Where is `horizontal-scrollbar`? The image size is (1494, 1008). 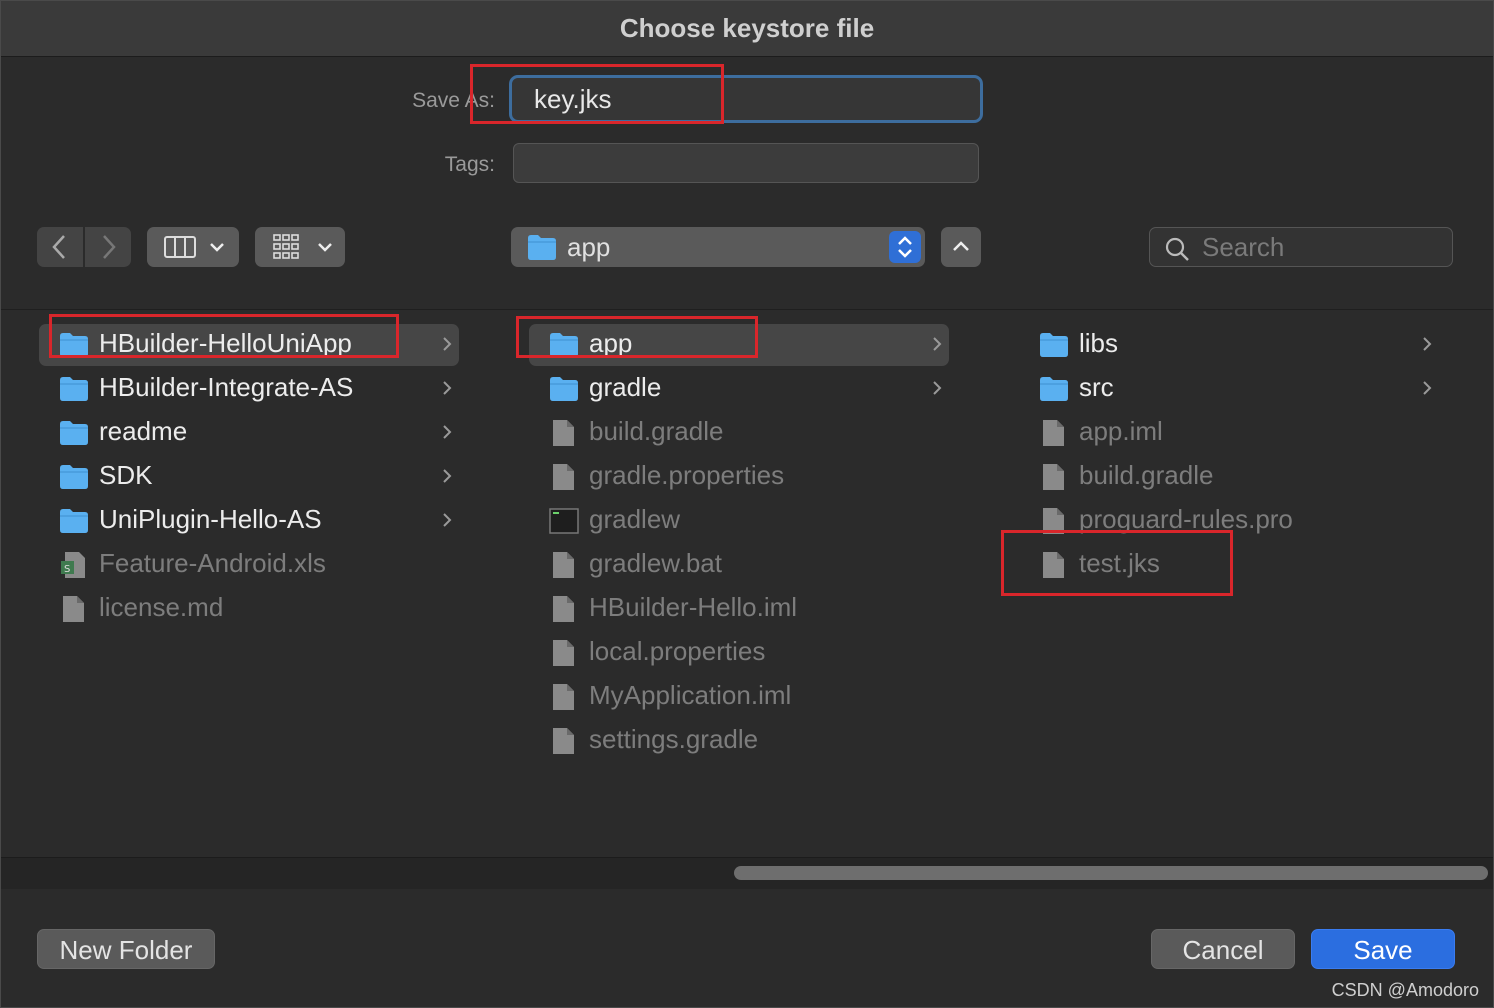 horizontal-scrollbar is located at coordinates (747, 873).